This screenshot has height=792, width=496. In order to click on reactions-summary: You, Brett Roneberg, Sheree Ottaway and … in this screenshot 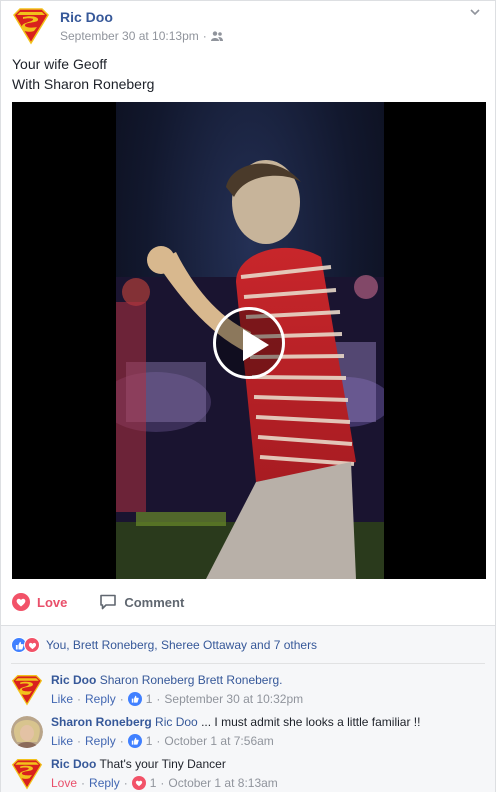, I will do `click(164, 645)`.